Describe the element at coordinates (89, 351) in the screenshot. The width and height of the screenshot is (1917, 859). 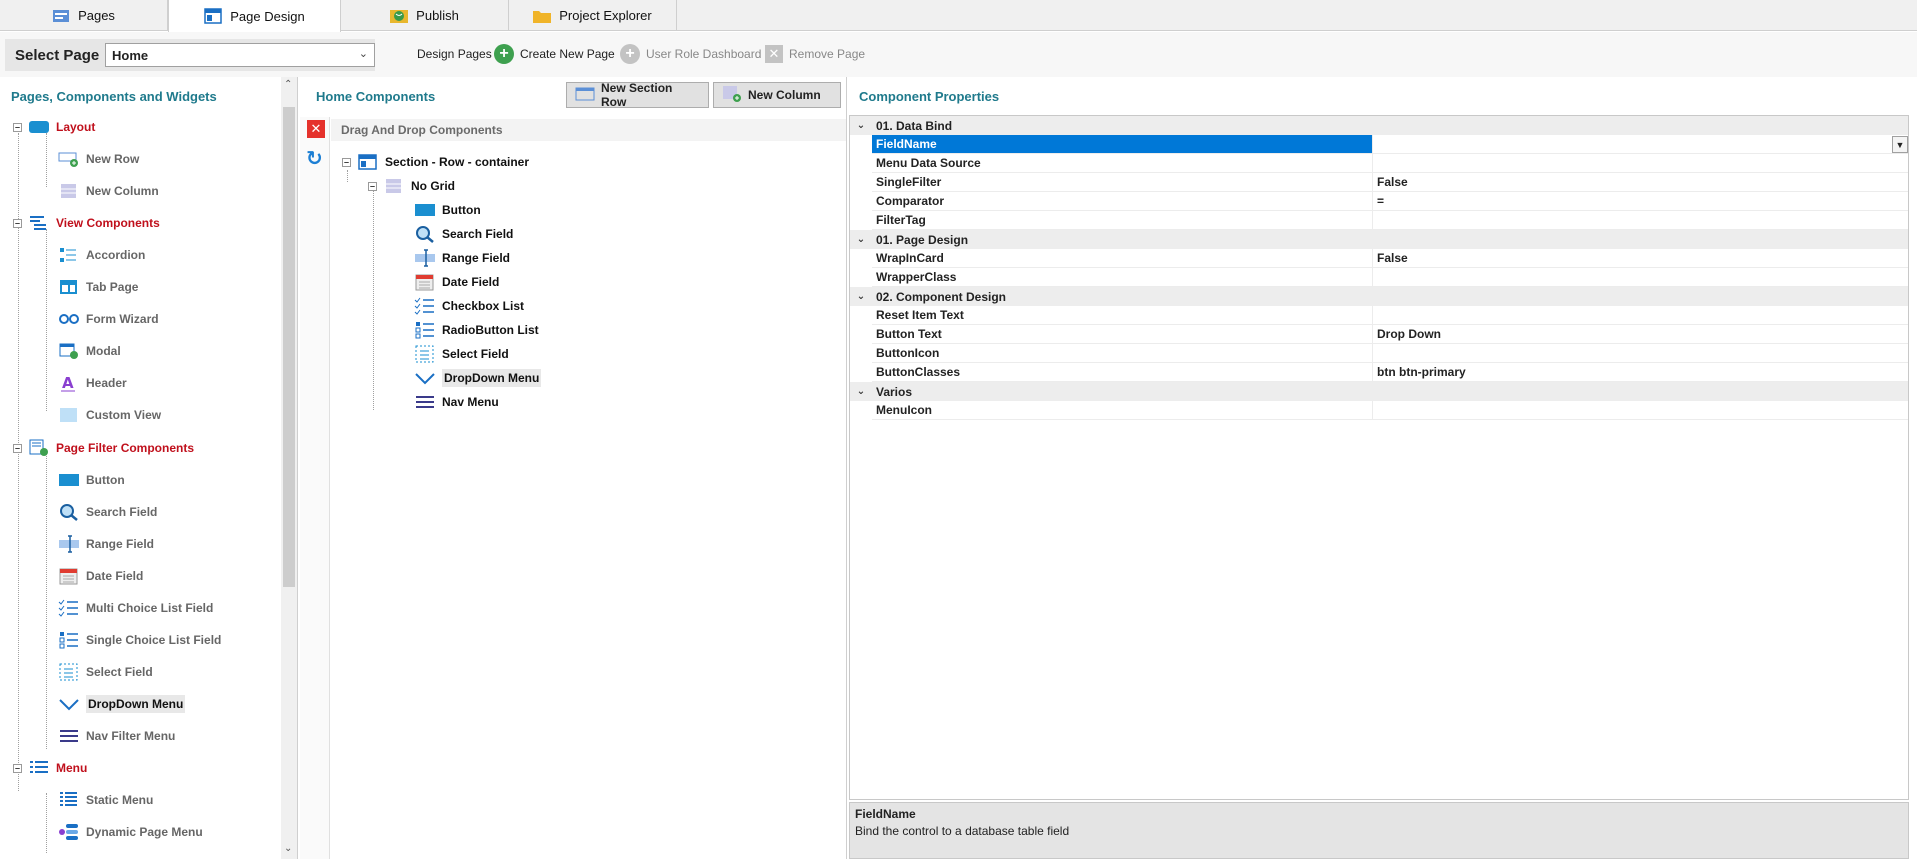
I see `tree-item-modal: Modal` at that location.